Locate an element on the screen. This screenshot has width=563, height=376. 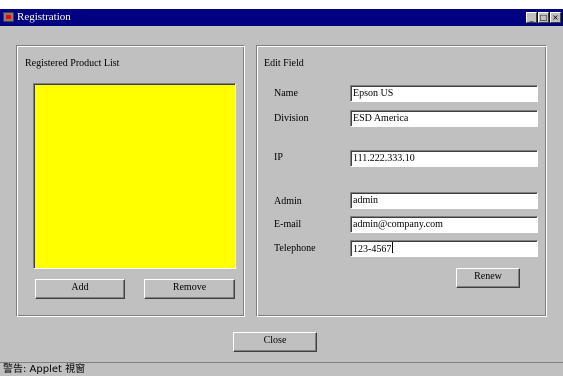
telephone-label: Telephone is located at coordinates (295, 248).